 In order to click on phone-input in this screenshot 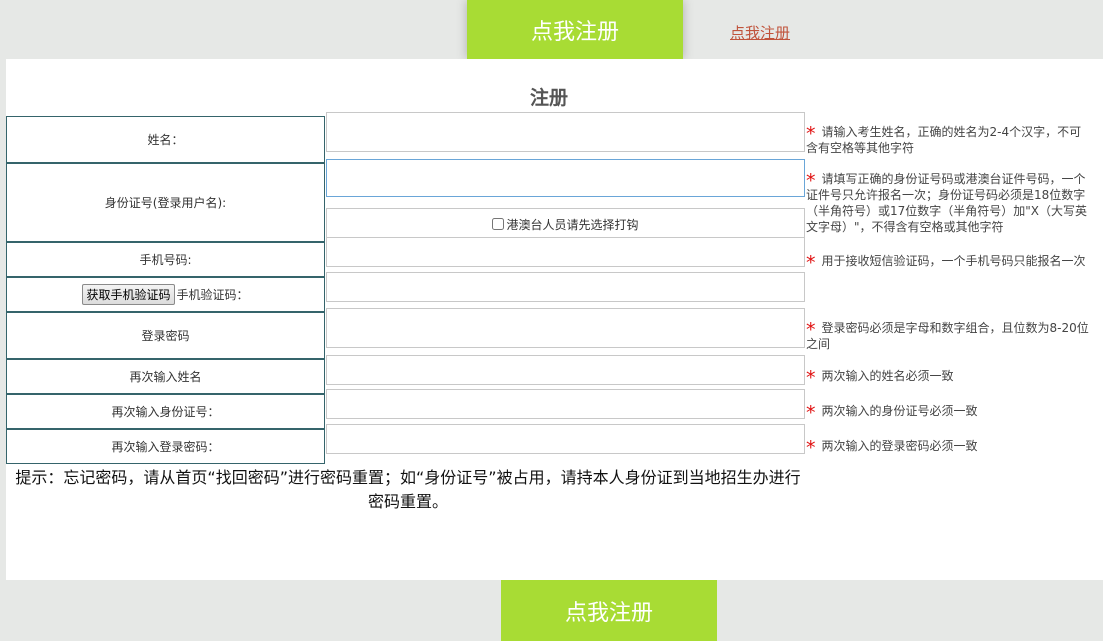, I will do `click(565, 252)`.